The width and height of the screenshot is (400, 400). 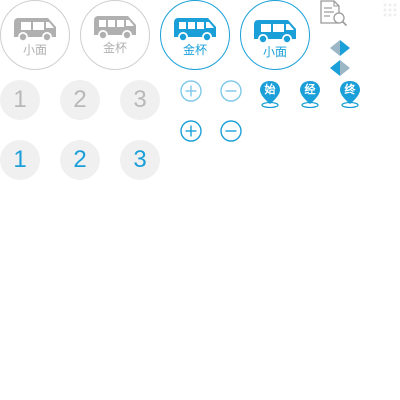 What do you see at coordinates (270, 90) in the screenshot?
I see `map-pin-label: 始` at bounding box center [270, 90].